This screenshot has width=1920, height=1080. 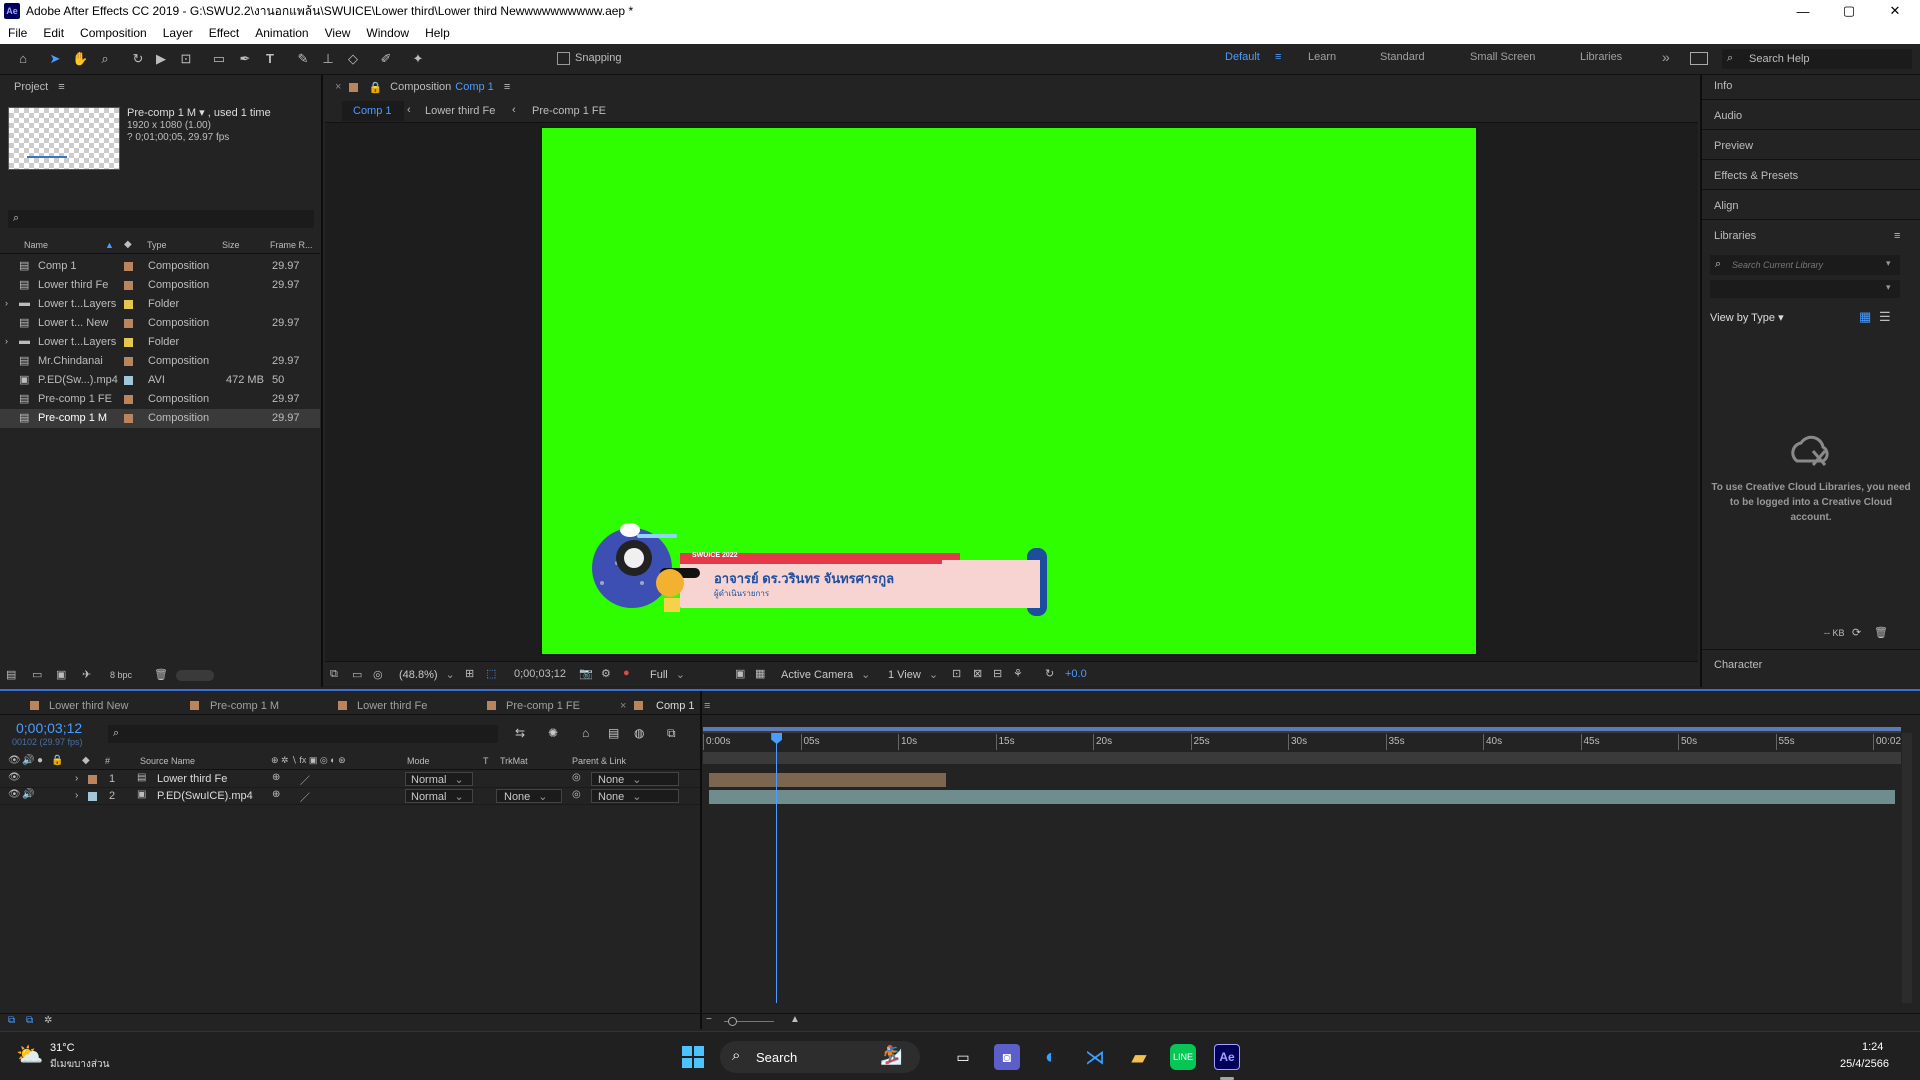 What do you see at coordinates (626, 673) in the screenshot?
I see `channel-icon: ●` at bounding box center [626, 673].